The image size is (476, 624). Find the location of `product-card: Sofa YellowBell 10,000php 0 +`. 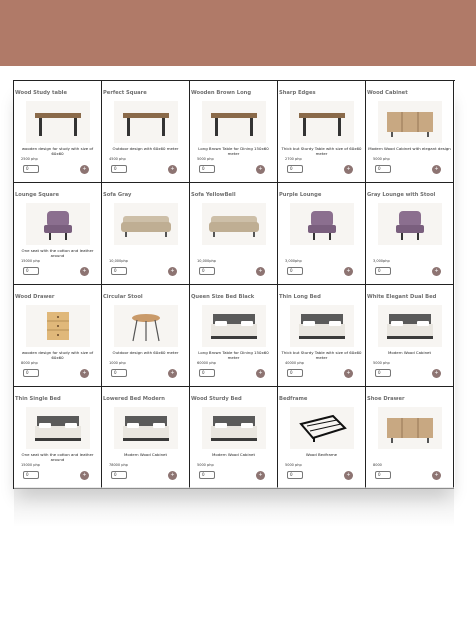

product-card: Sofa YellowBell 10,000php 0 + is located at coordinates (234, 234).